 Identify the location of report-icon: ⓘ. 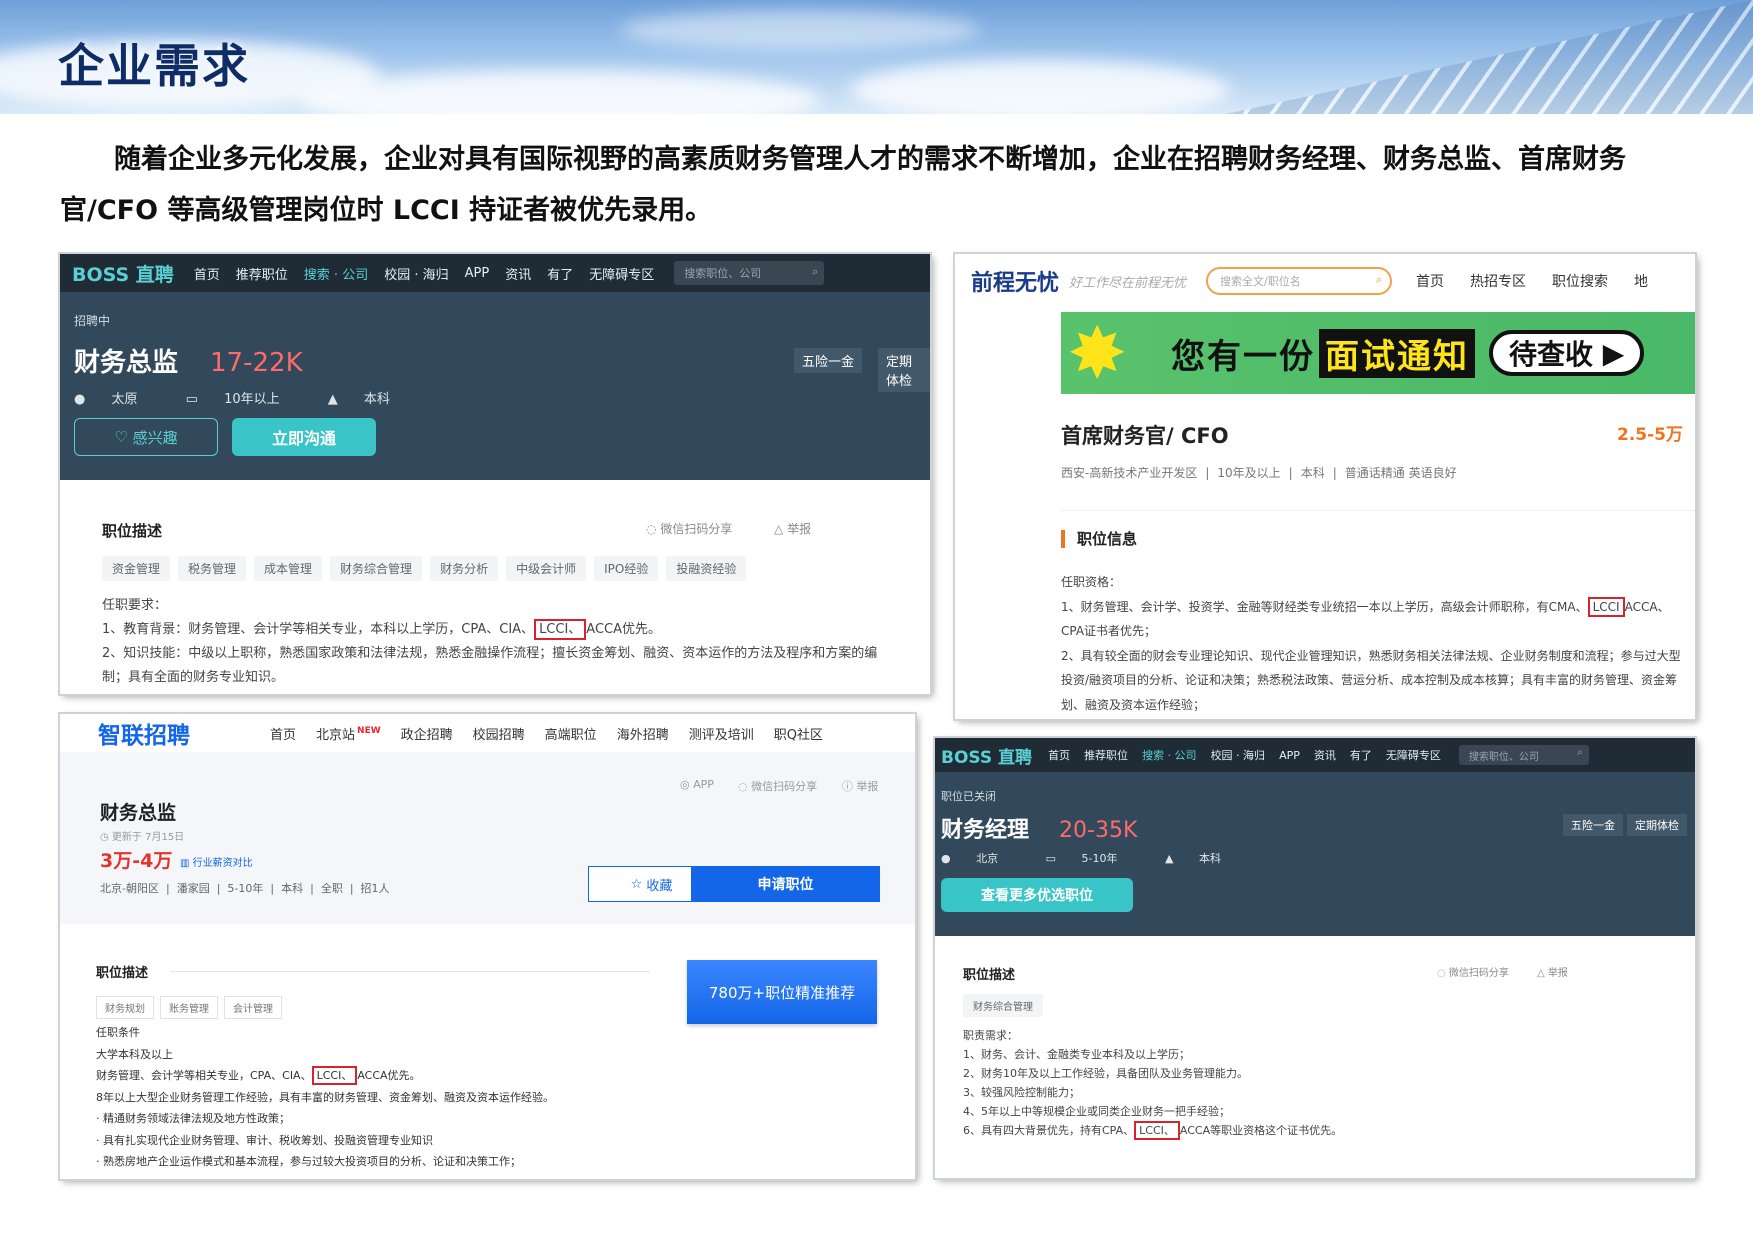
(847, 786).